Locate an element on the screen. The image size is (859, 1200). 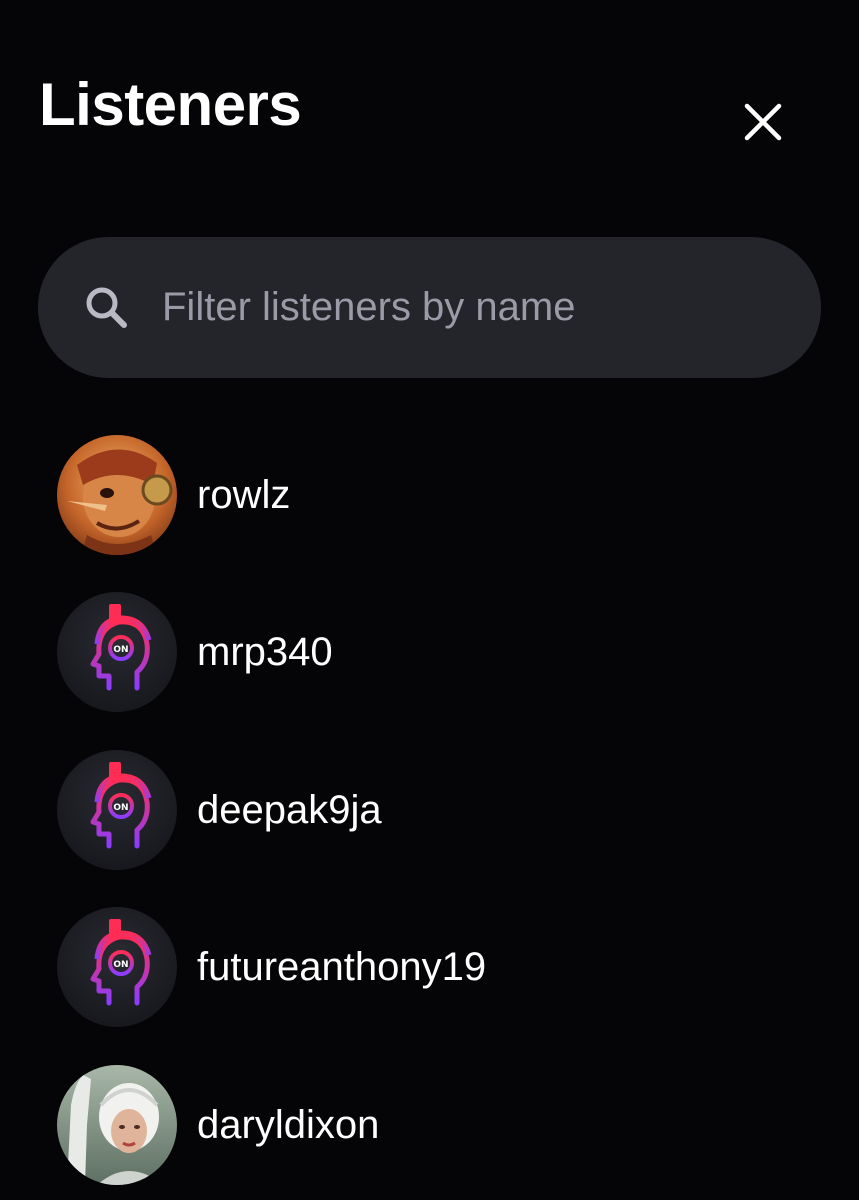
listener-username: mrp340 is located at coordinates (265, 652).